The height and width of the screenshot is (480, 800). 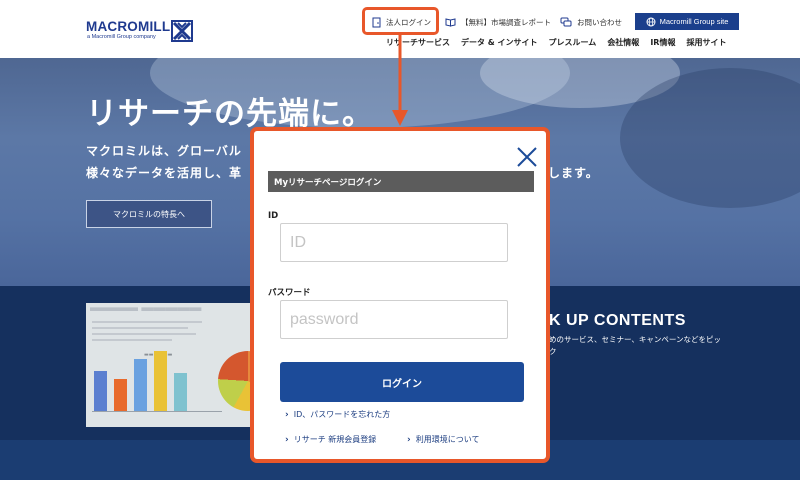 I want to click on market-report-link: 【無料】市場調査レポート, so click(x=498, y=22).